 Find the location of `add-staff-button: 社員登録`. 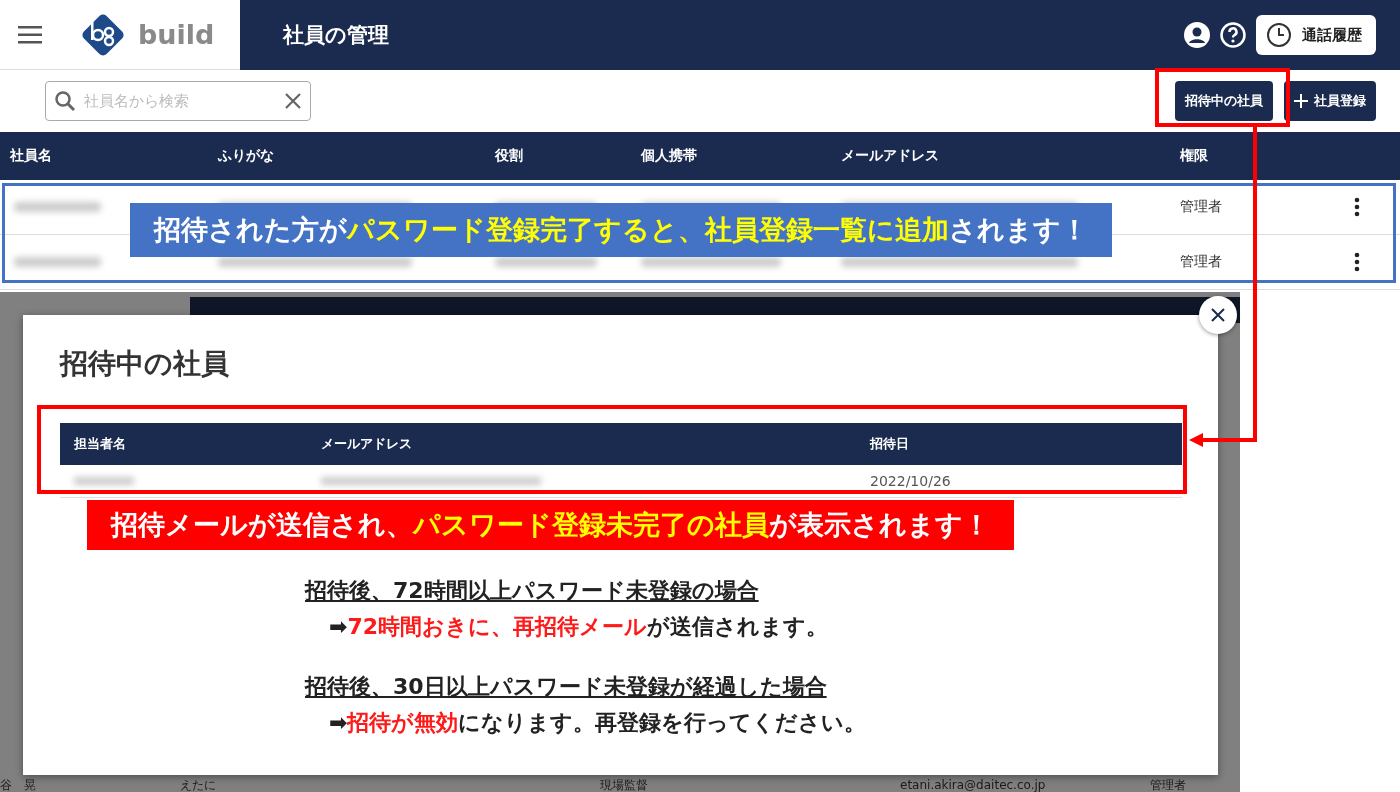

add-staff-button: 社員登録 is located at coordinates (1330, 101).